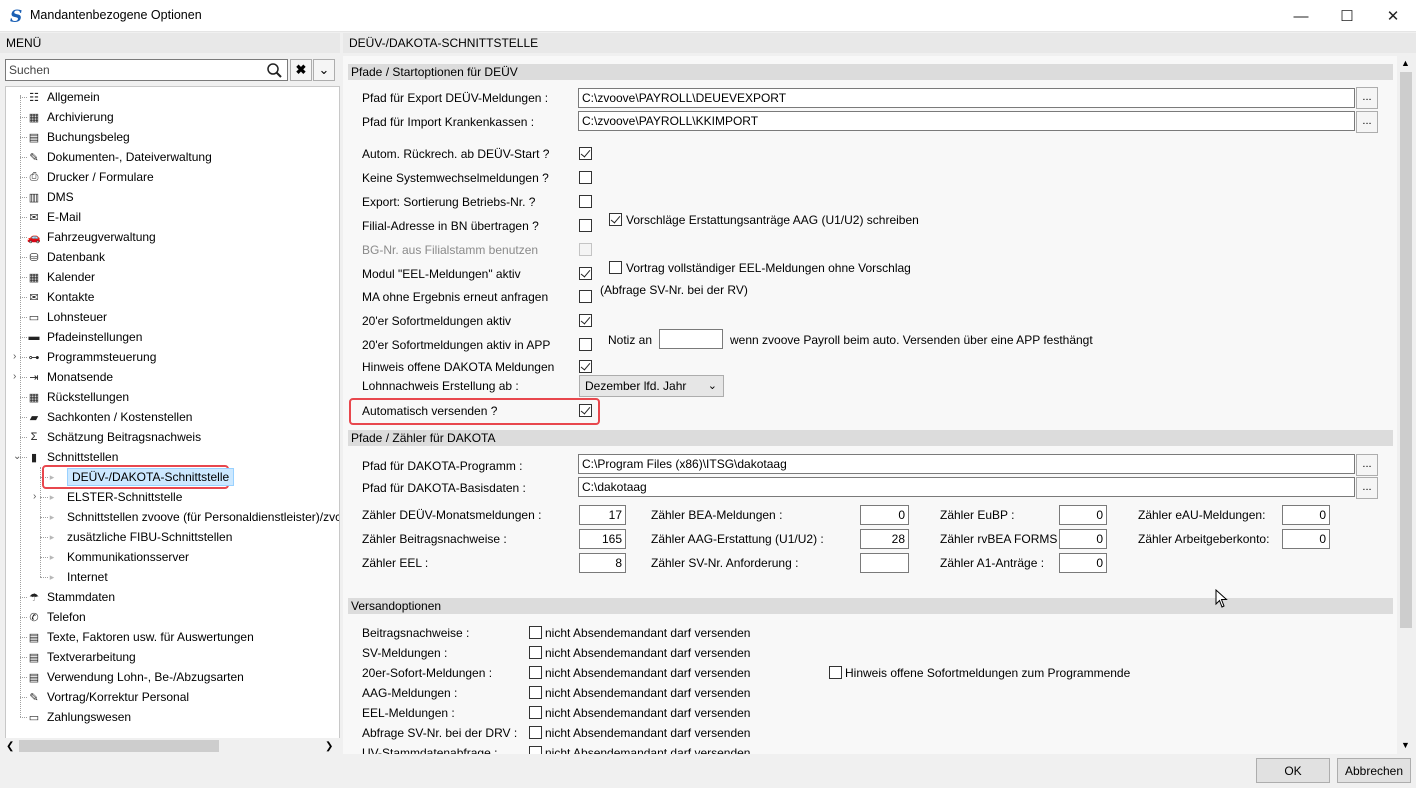 The width and height of the screenshot is (1416, 788). What do you see at coordinates (66, 317) in the screenshot?
I see `tree-item: ▭ Lohnsteuer` at bounding box center [66, 317].